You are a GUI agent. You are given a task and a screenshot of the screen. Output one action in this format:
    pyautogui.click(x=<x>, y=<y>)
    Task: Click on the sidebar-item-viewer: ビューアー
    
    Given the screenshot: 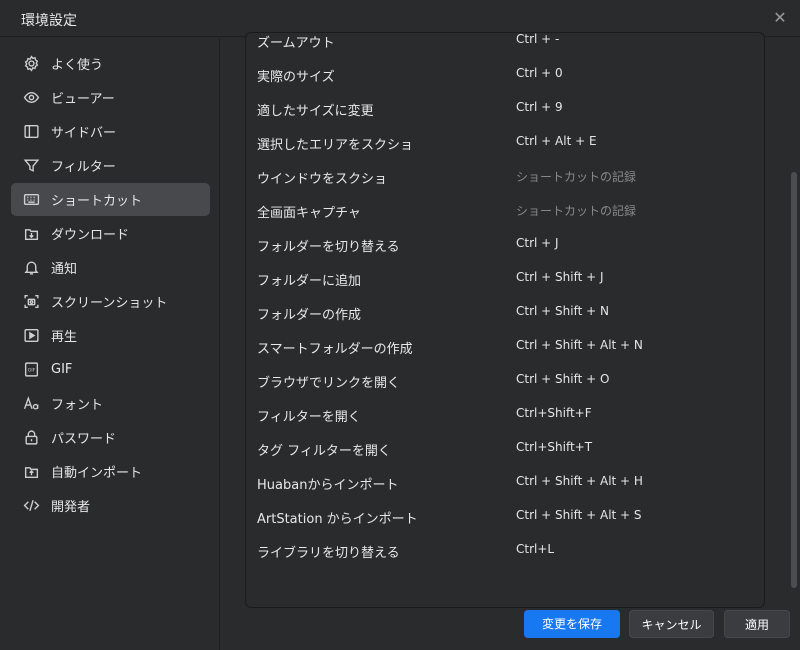 What is the action you would take?
    pyautogui.click(x=110, y=97)
    